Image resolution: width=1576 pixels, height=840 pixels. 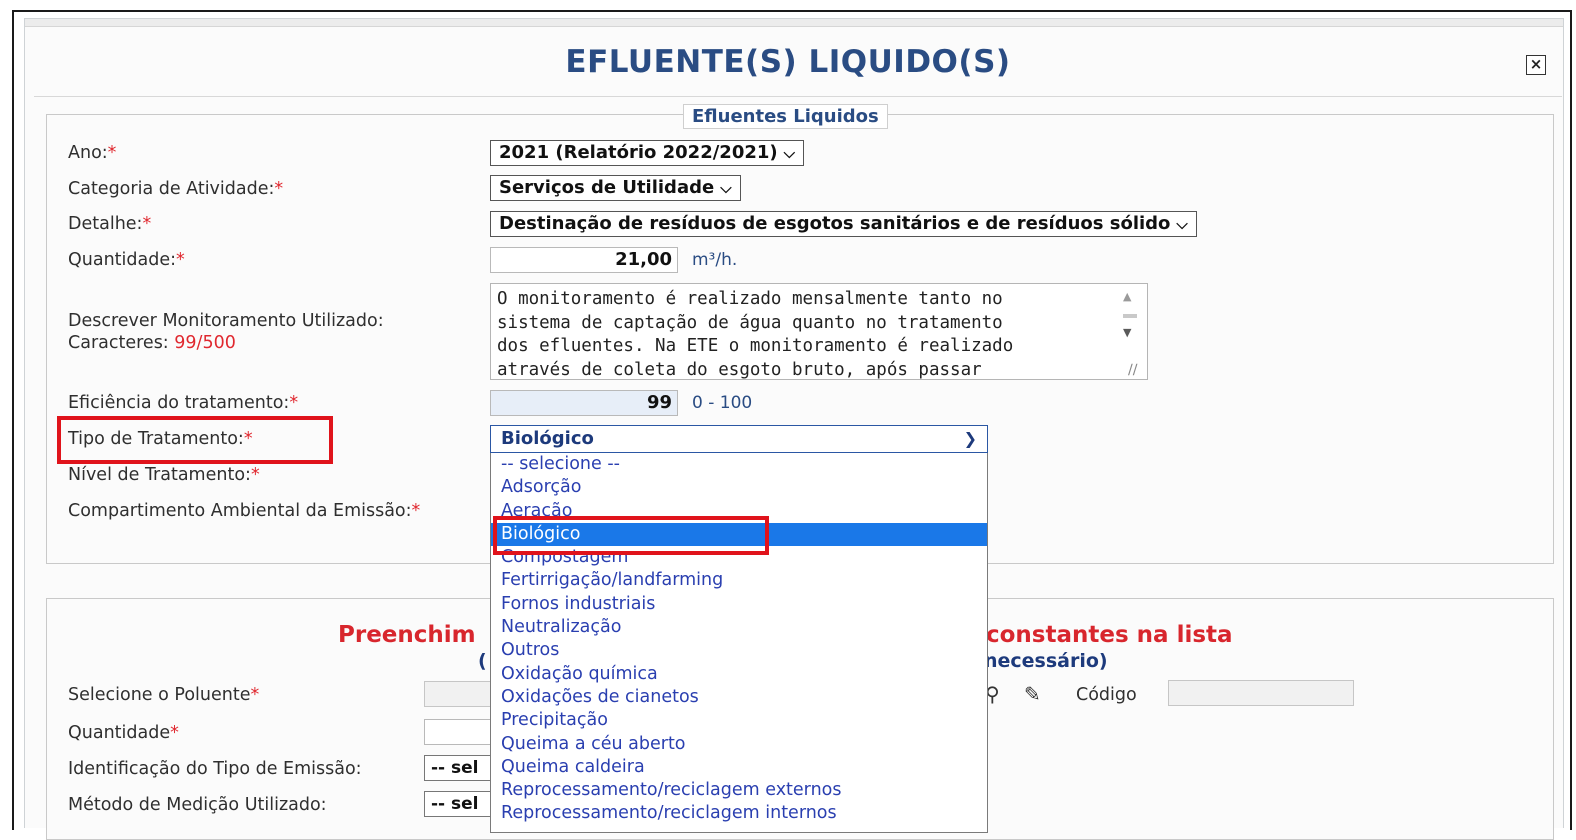 What do you see at coordinates (152, 343) in the screenshot?
I see `caracteres-counter: Caracteres: 99/500` at bounding box center [152, 343].